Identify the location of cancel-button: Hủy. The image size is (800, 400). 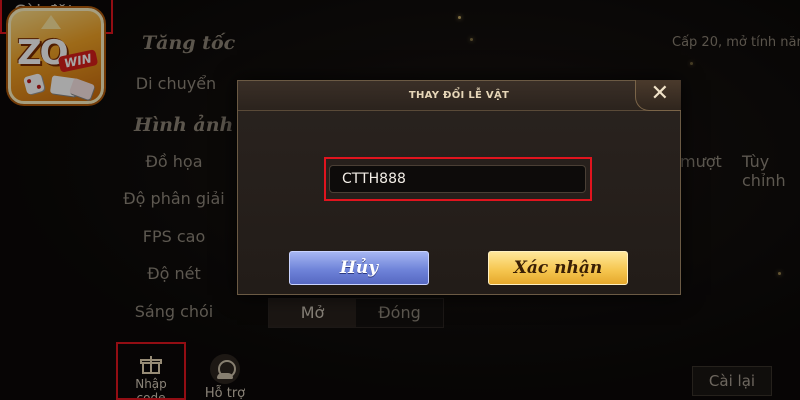
(359, 268).